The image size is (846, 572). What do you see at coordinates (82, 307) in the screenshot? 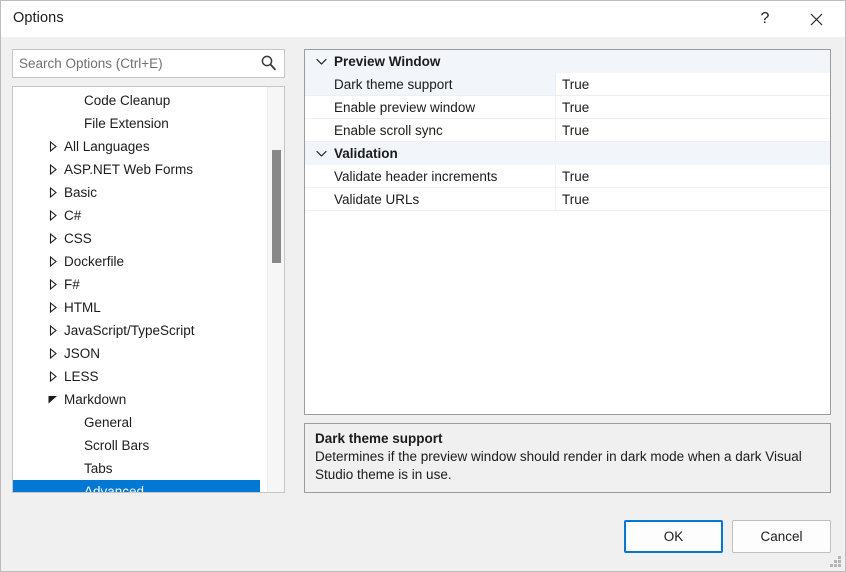
I see `tree-item-label: HTML` at bounding box center [82, 307].